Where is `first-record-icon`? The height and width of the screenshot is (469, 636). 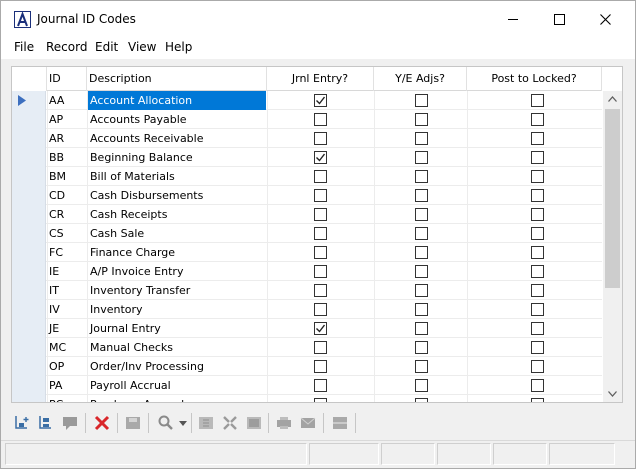
first-record-icon is located at coordinates (206, 423).